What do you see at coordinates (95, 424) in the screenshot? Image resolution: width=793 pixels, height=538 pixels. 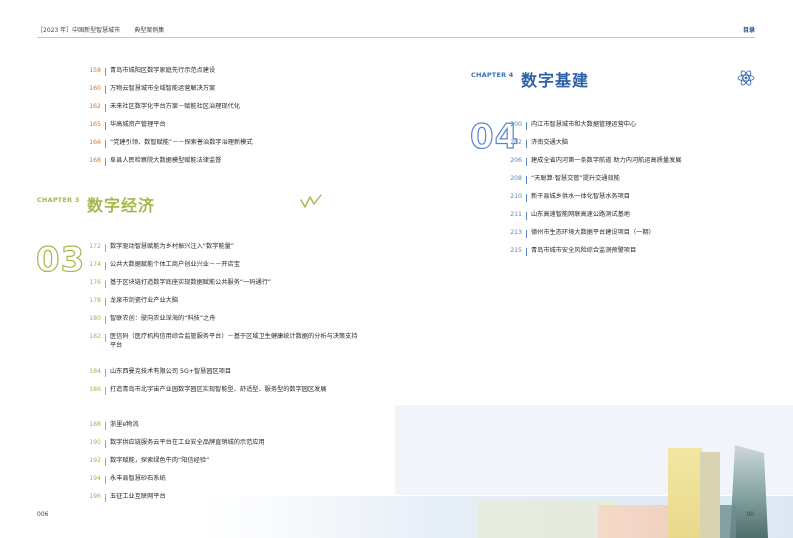 I see `toc-page-number: 188` at bounding box center [95, 424].